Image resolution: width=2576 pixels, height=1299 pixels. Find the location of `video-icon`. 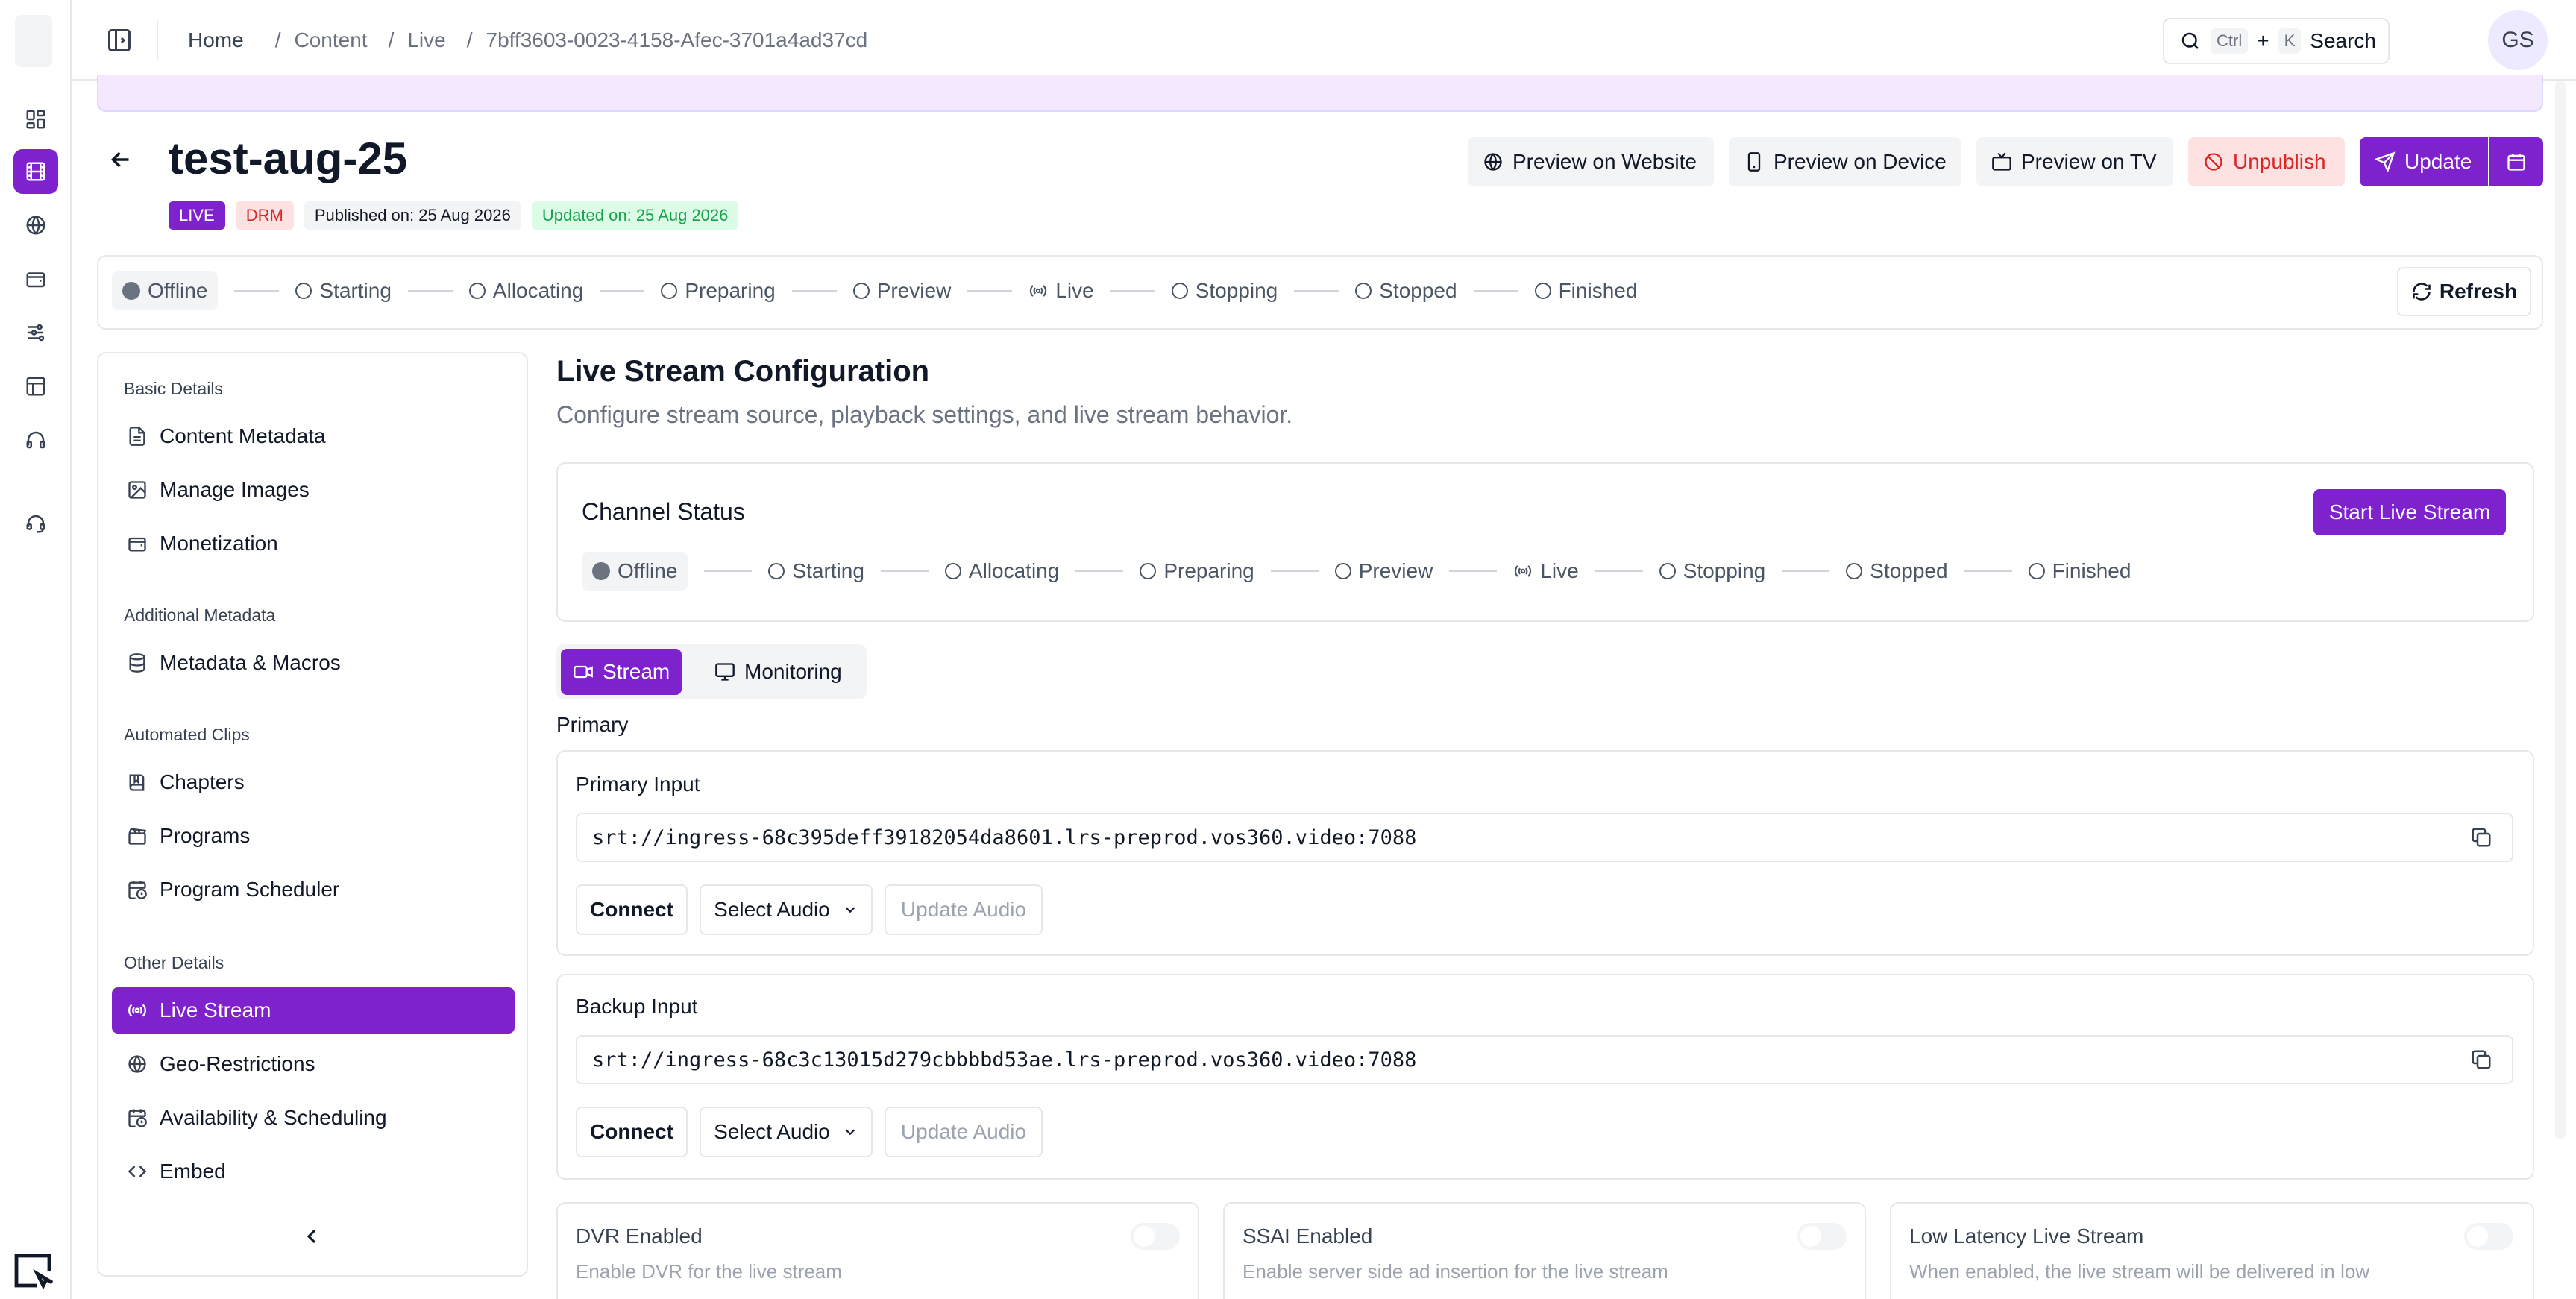

video-icon is located at coordinates (584, 672).